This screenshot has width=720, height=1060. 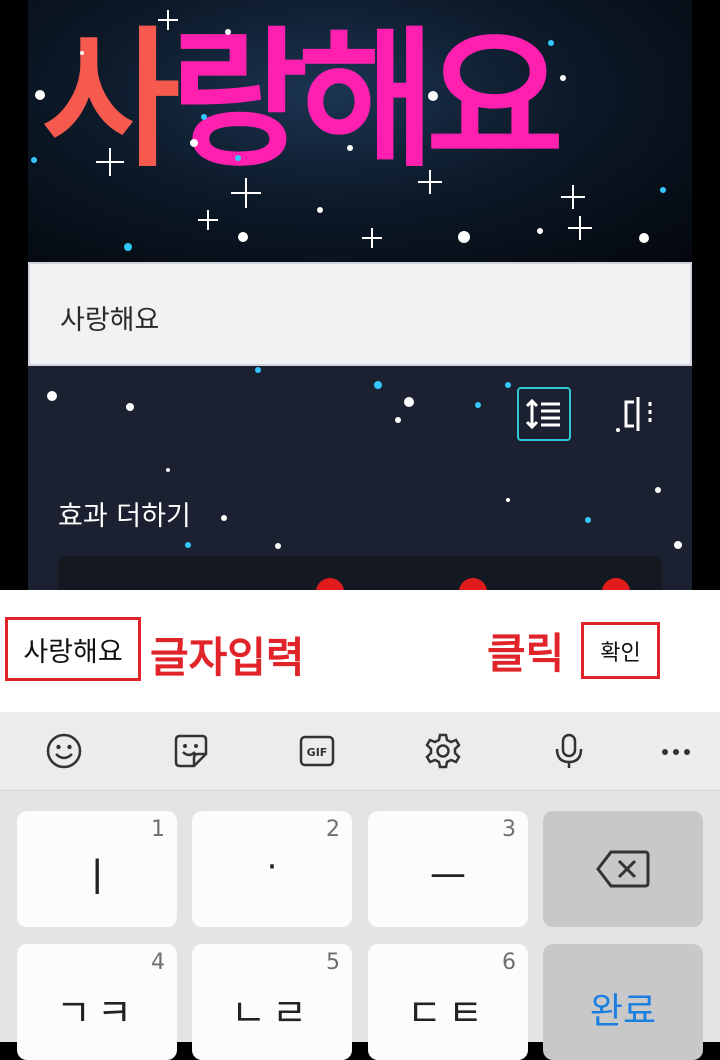 I want to click on key-2: 2 ·, so click(x=272, y=869).